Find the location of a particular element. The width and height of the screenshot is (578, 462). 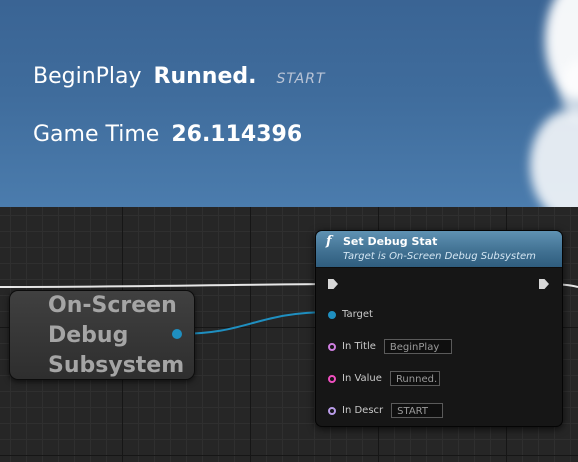

function-icon: f is located at coordinates (329, 241).